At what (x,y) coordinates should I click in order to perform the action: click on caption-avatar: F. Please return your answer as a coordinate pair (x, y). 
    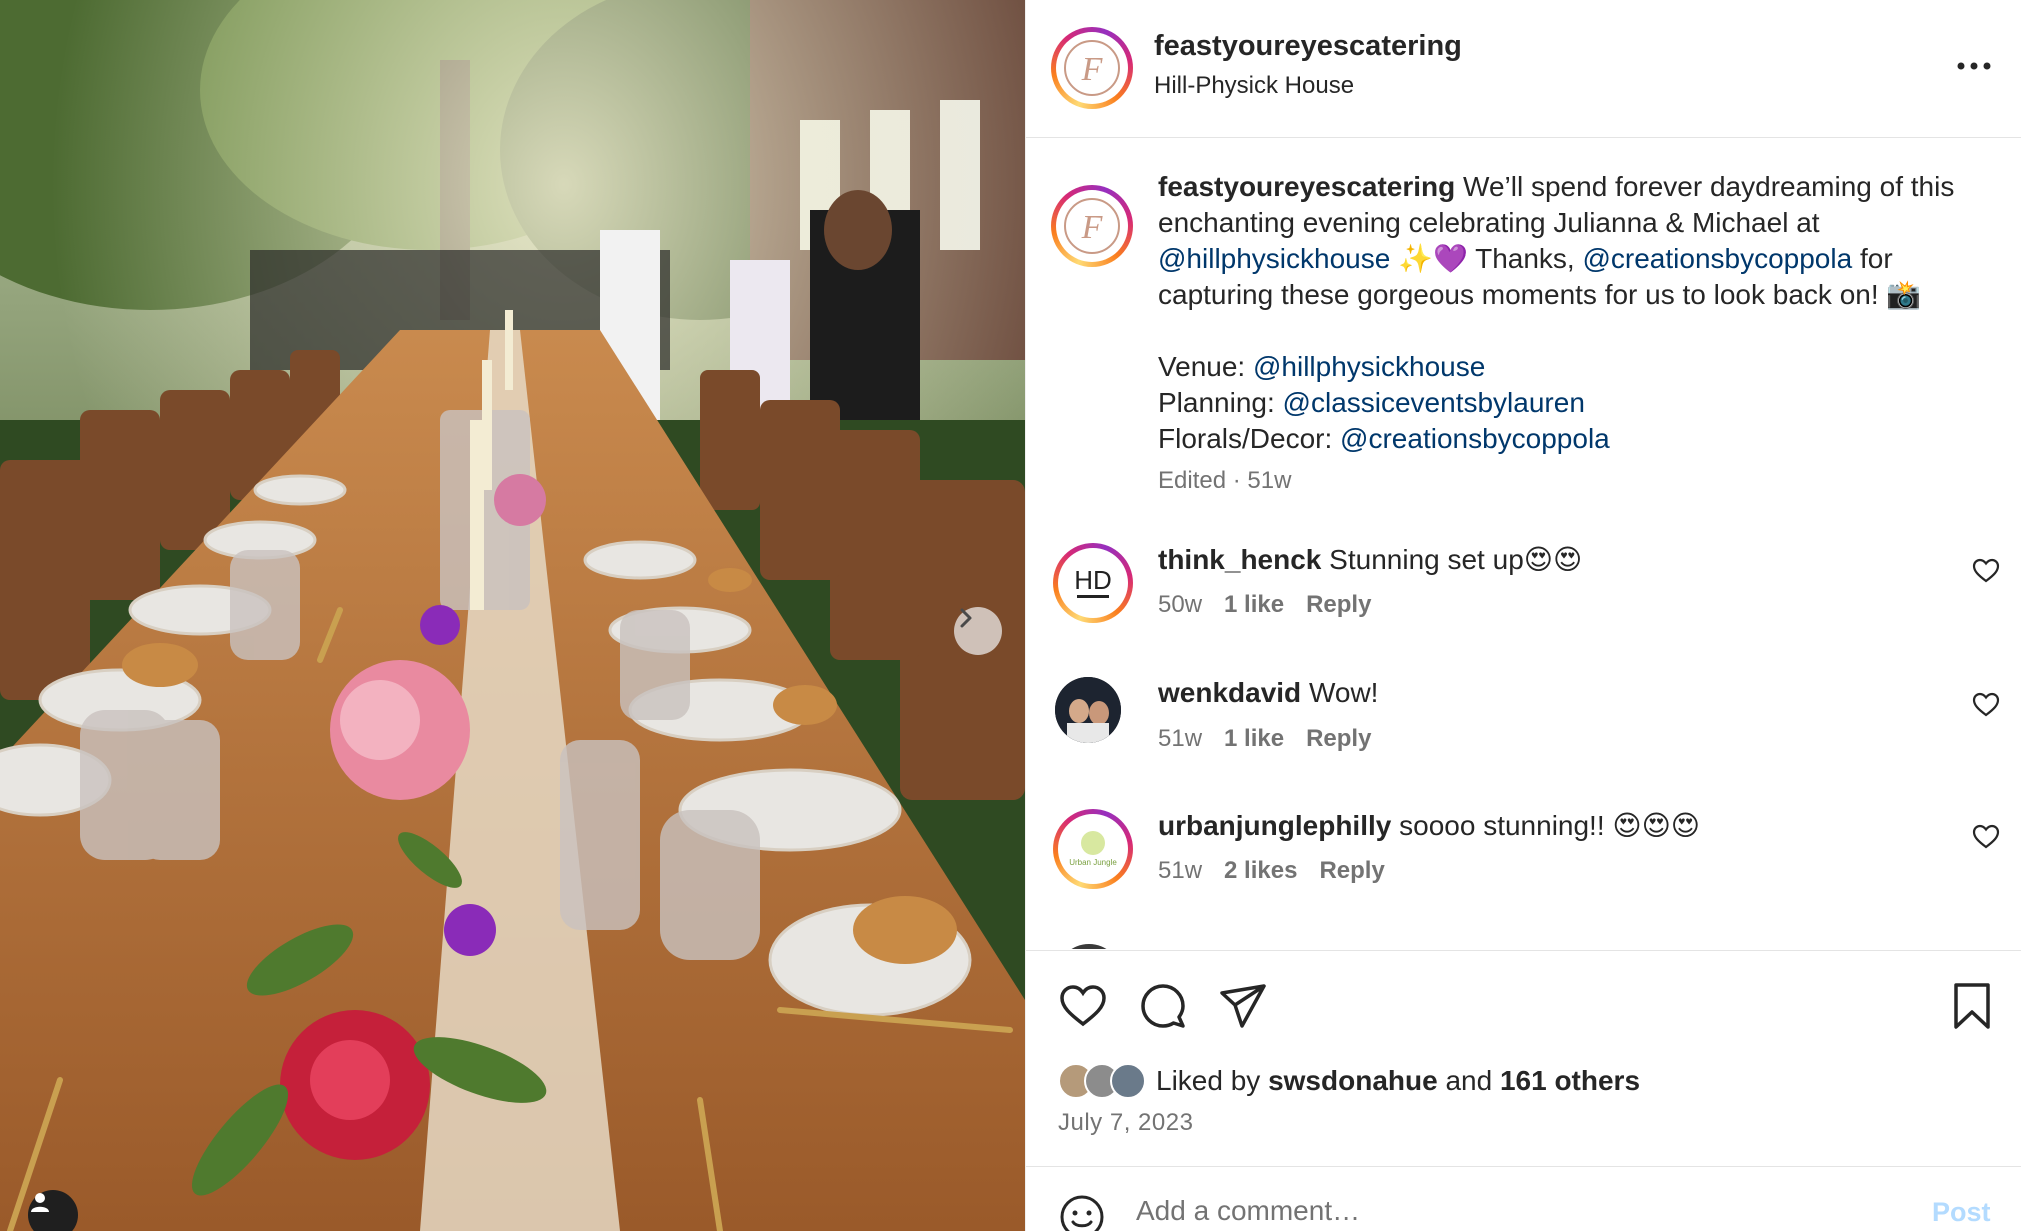
    Looking at the image, I should click on (1092, 226).